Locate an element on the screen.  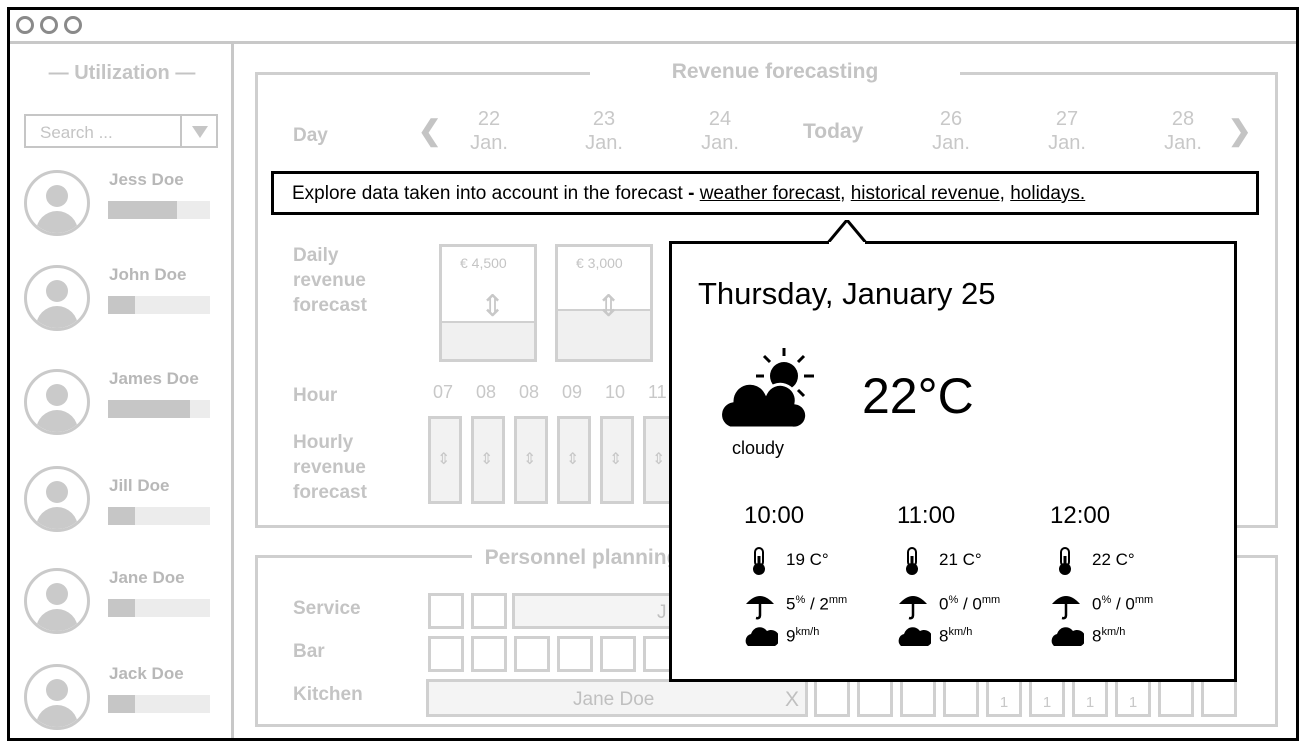
slot-time: 11:00 is located at coordinates (926, 515).